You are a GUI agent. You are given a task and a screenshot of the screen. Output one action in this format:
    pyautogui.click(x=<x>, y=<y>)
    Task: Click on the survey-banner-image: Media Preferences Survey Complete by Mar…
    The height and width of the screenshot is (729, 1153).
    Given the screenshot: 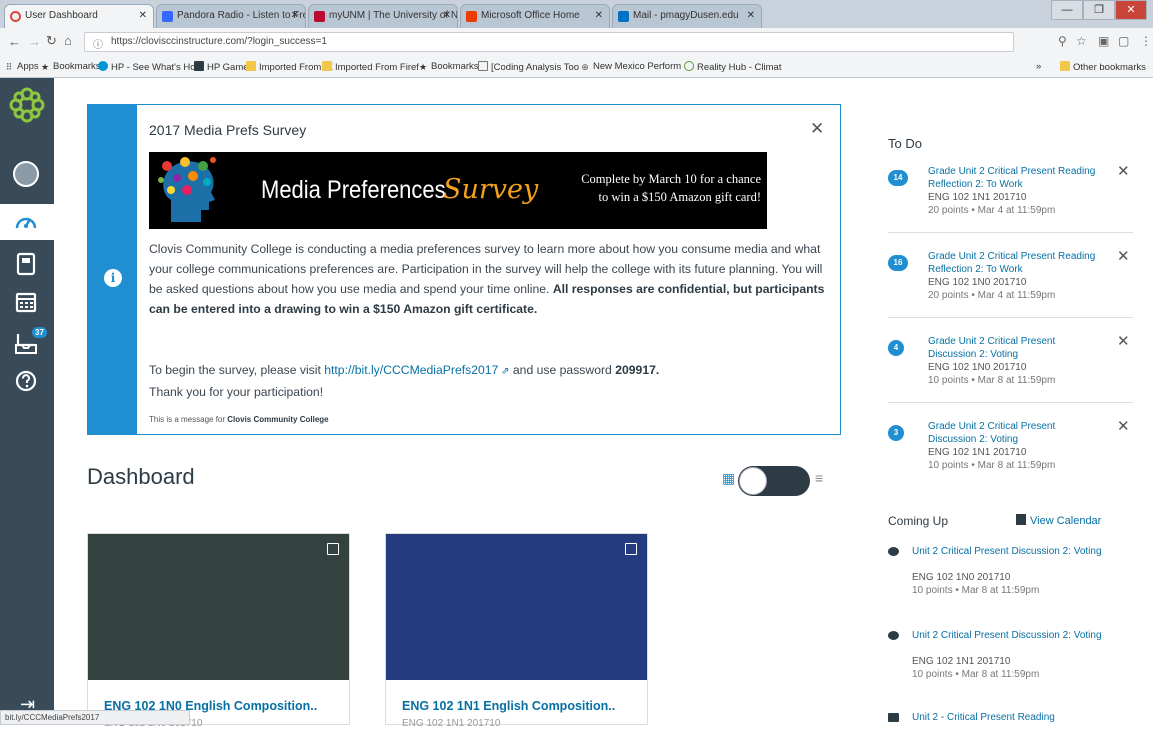 What is the action you would take?
    pyautogui.click(x=458, y=190)
    